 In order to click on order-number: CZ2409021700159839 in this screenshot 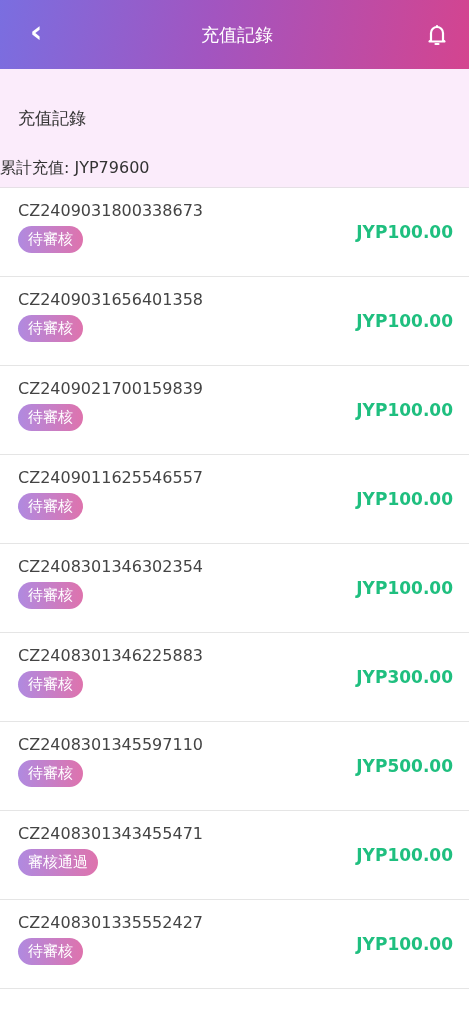, I will do `click(110, 388)`.